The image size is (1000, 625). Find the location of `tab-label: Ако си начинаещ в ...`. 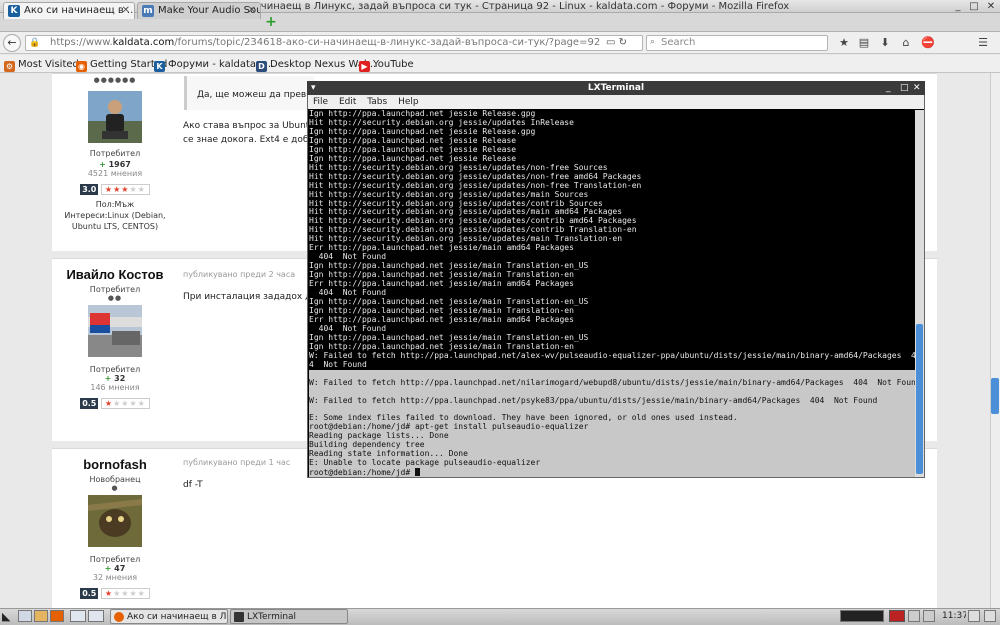

tab-label: Ако си начинаещ в ... is located at coordinates (79, 10).